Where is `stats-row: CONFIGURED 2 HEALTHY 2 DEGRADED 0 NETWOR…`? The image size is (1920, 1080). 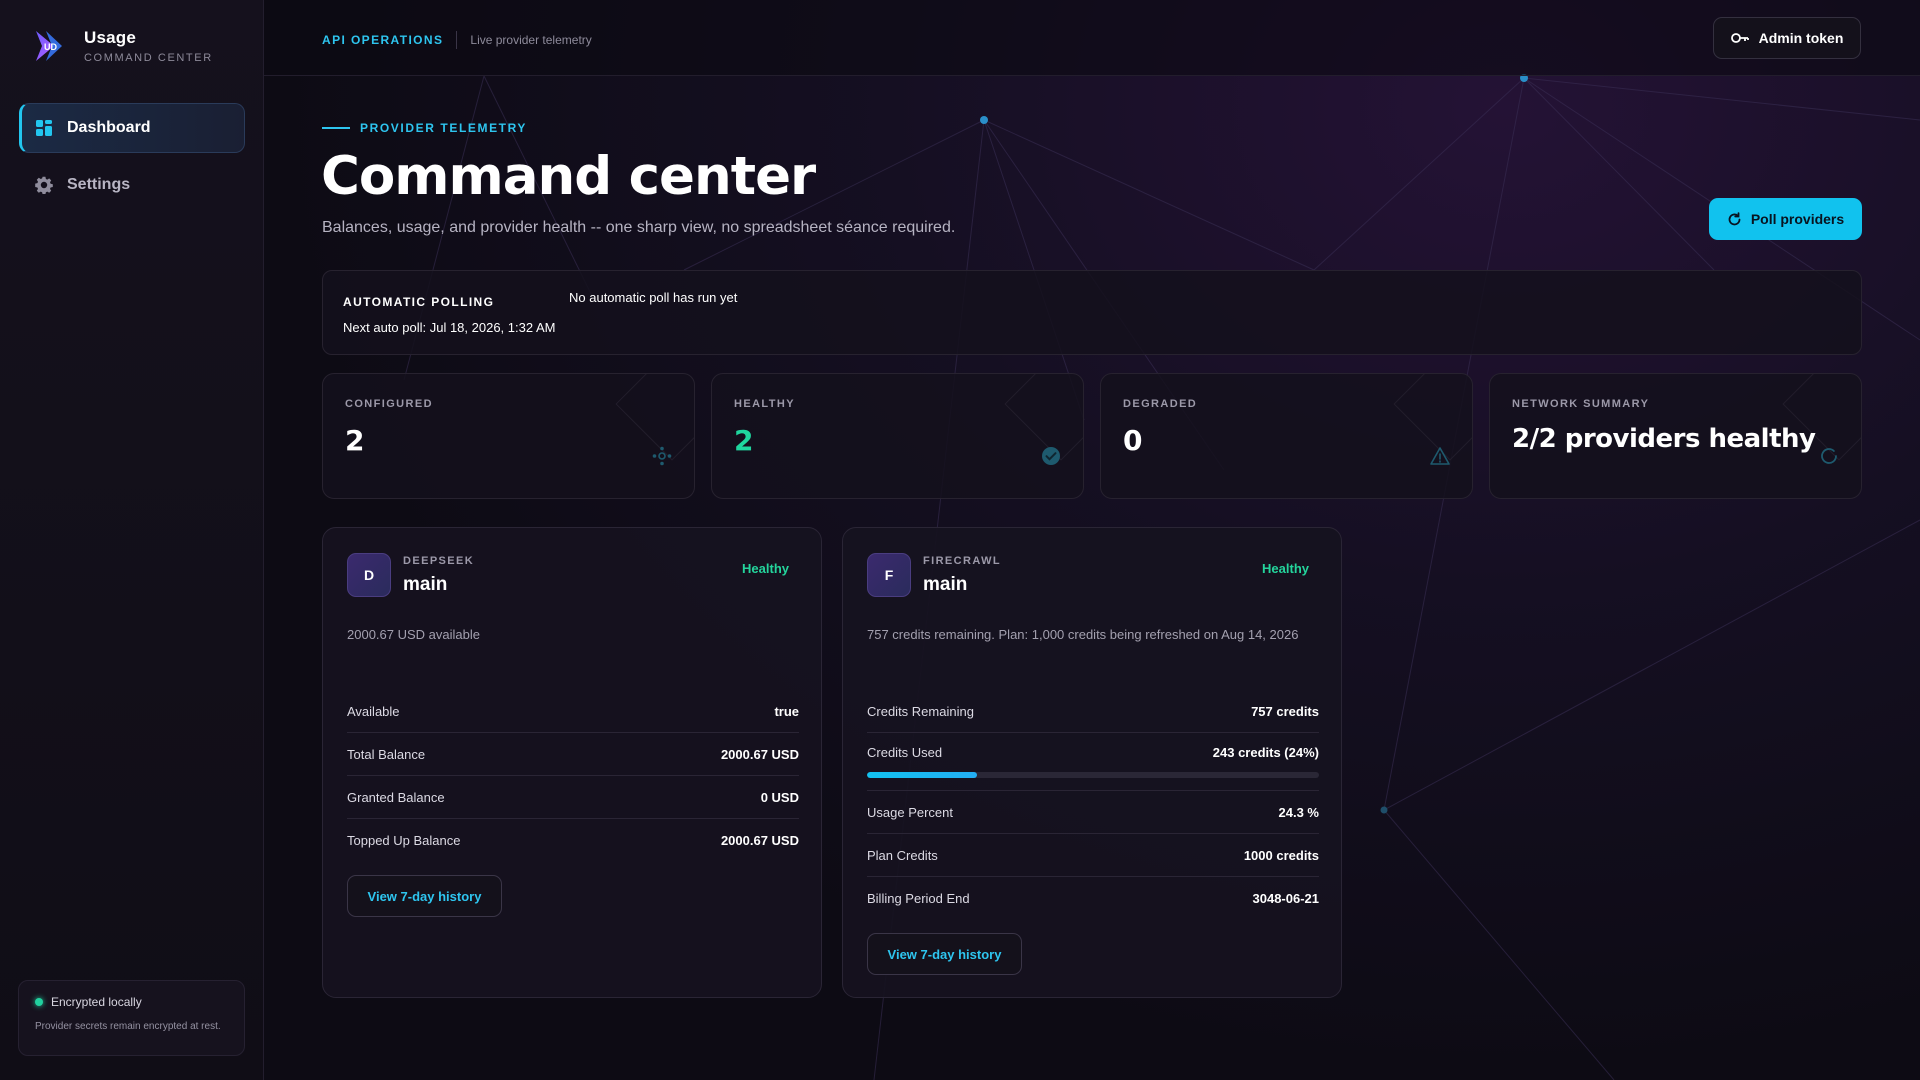
stats-row: CONFIGURED 2 HEALTHY 2 DEGRADED 0 NETWOR… is located at coordinates (1092, 436).